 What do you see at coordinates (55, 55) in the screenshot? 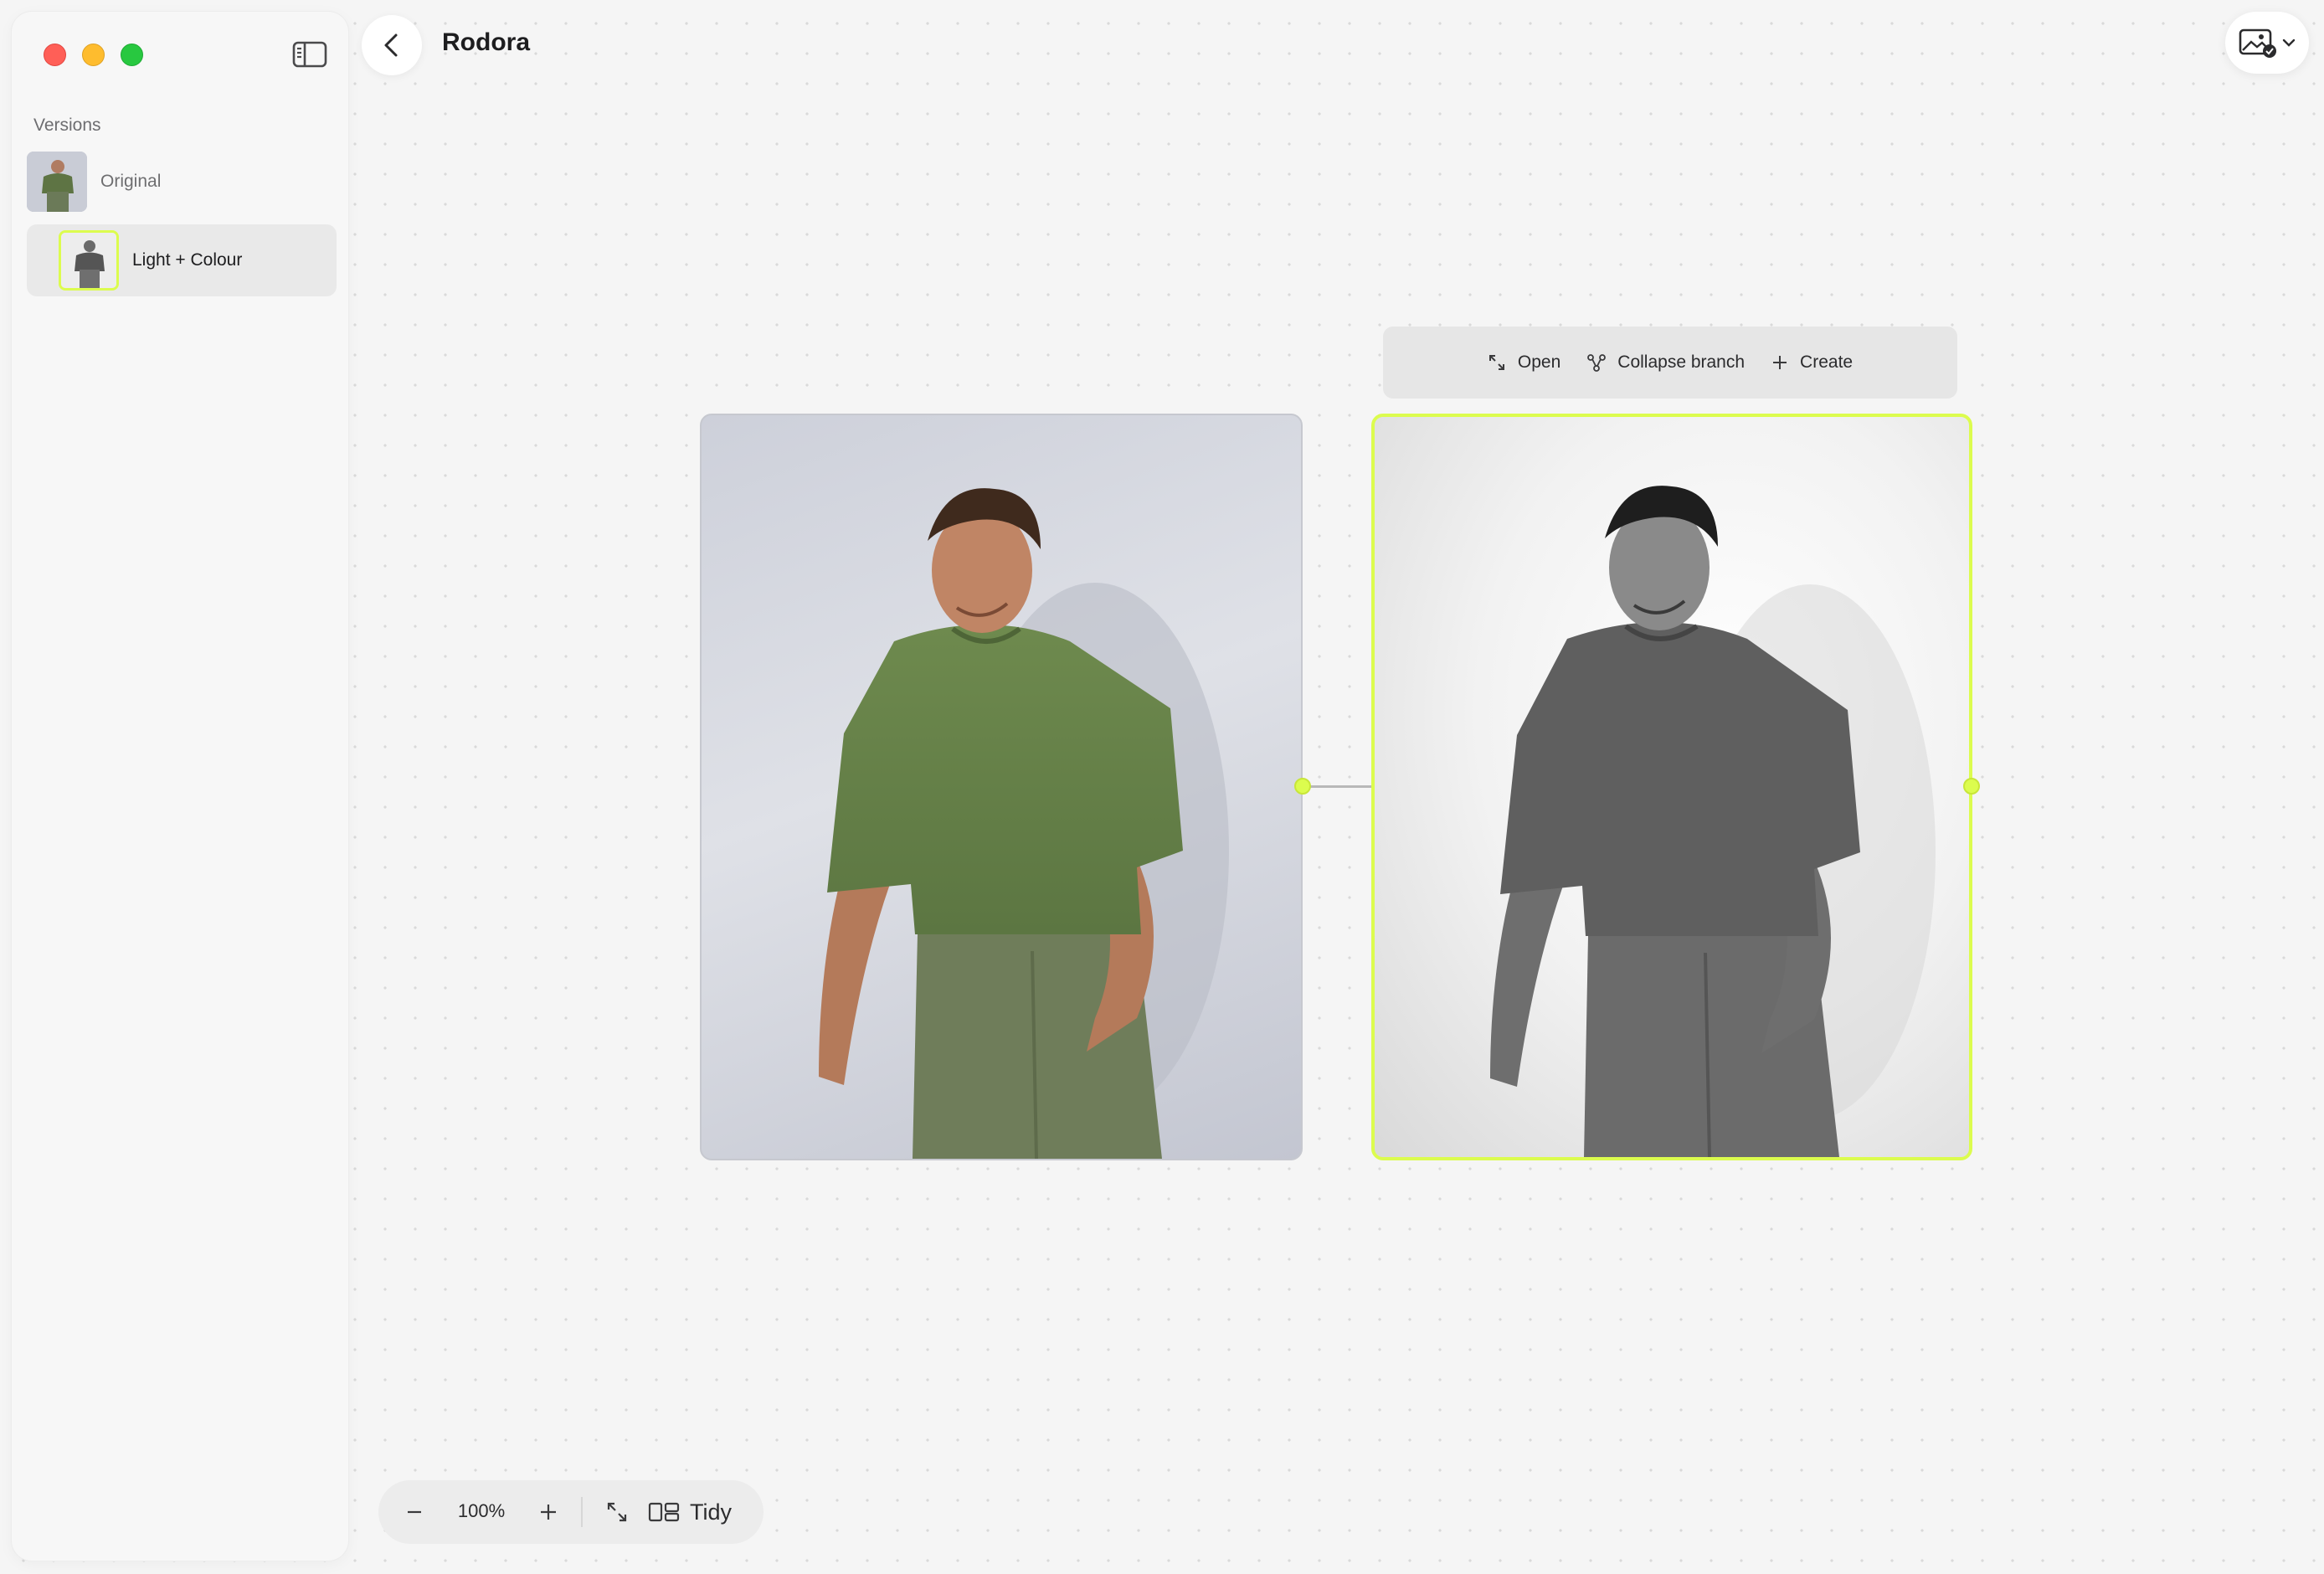
I see `close-window-button` at bounding box center [55, 55].